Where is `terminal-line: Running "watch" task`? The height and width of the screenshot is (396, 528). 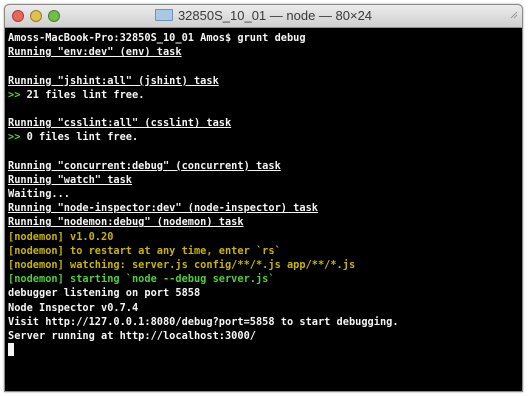 terminal-line: Running "watch" task is located at coordinates (265, 180).